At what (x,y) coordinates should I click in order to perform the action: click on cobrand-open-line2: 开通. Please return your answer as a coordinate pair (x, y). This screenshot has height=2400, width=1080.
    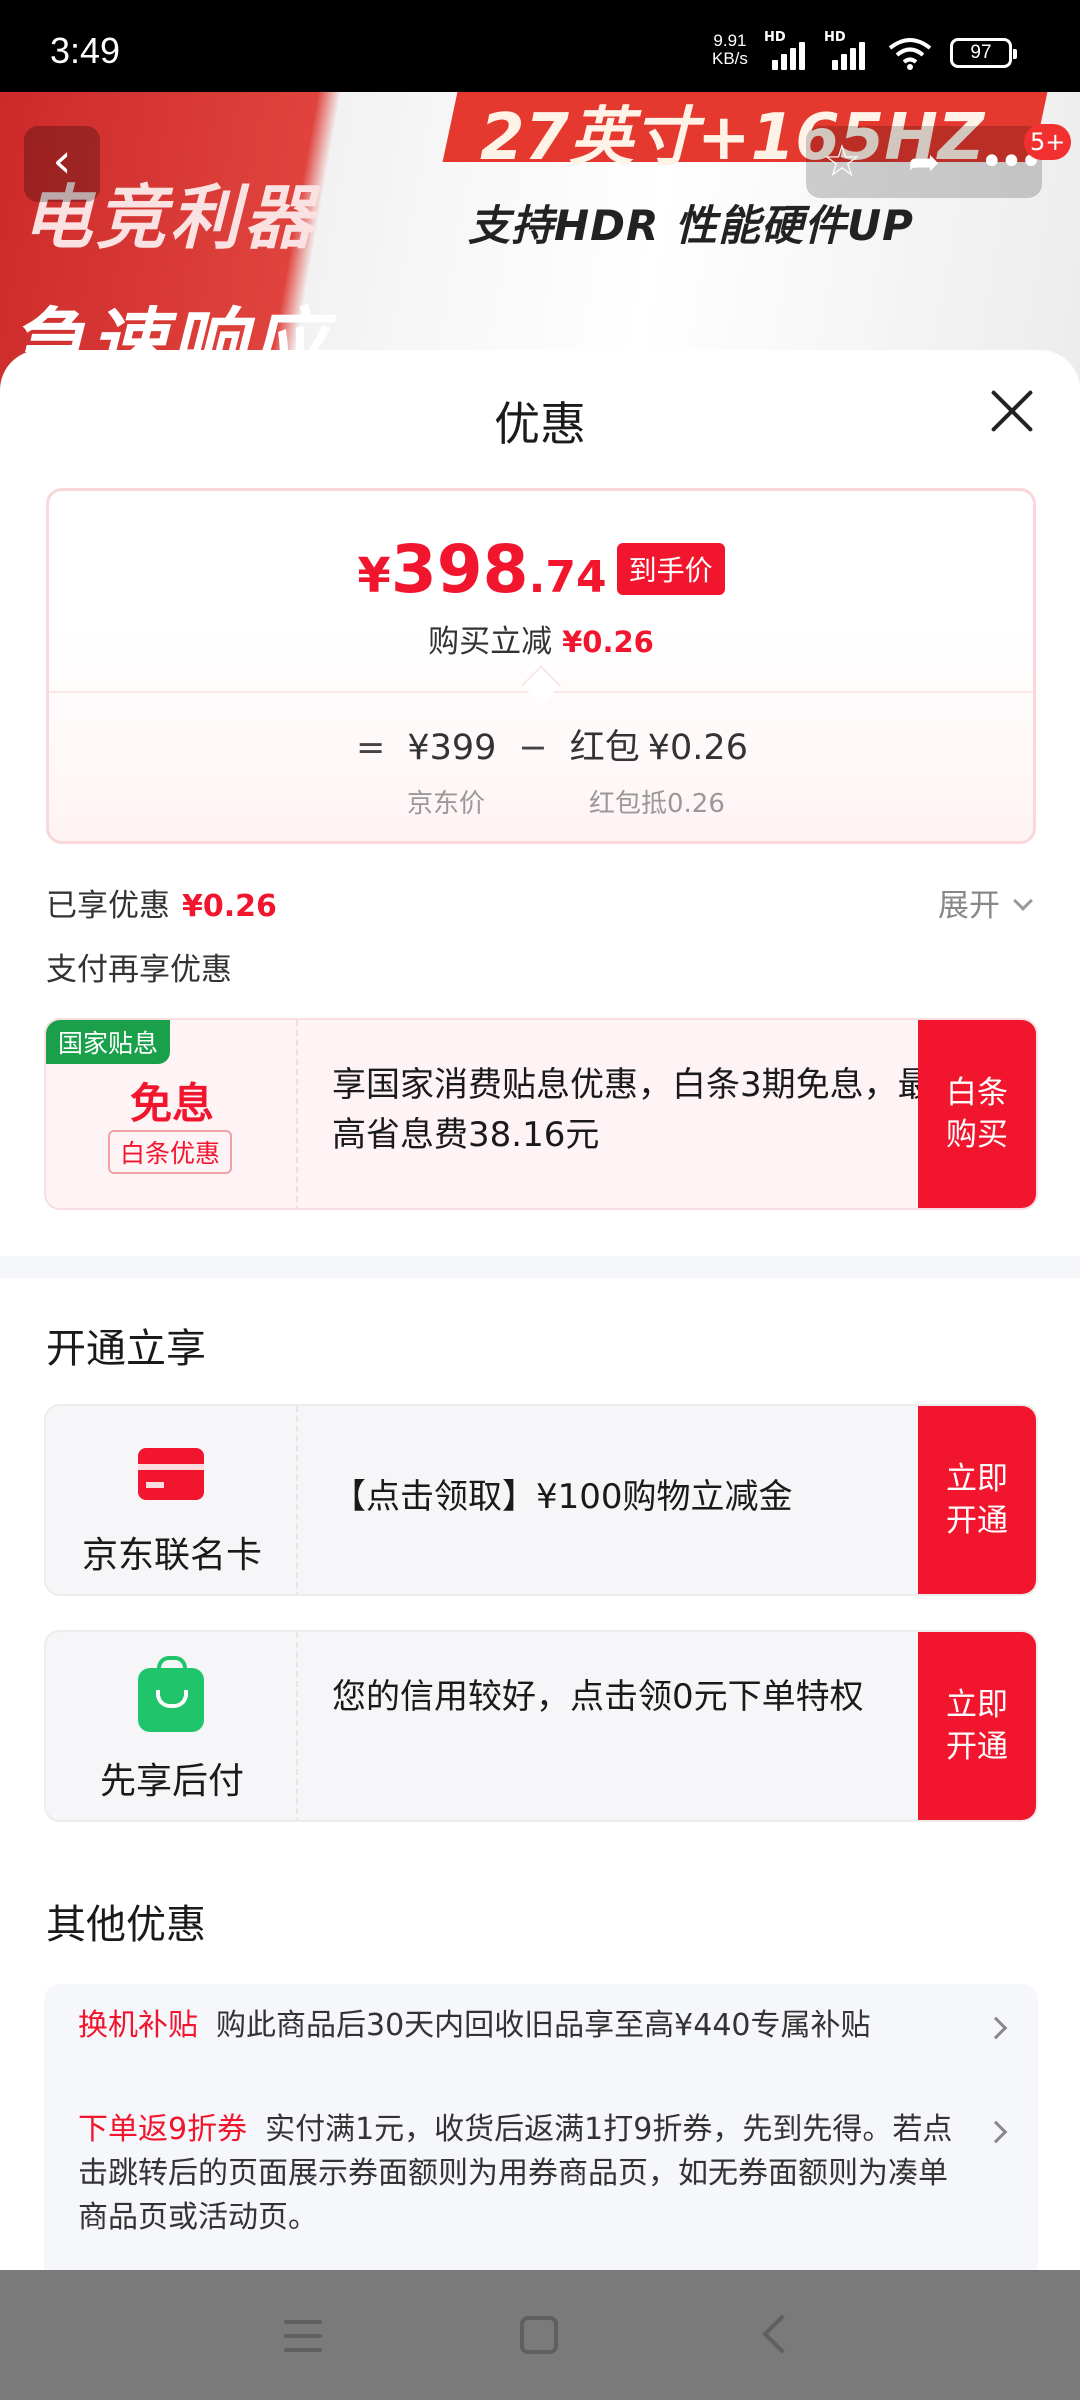
    Looking at the image, I should click on (977, 1521).